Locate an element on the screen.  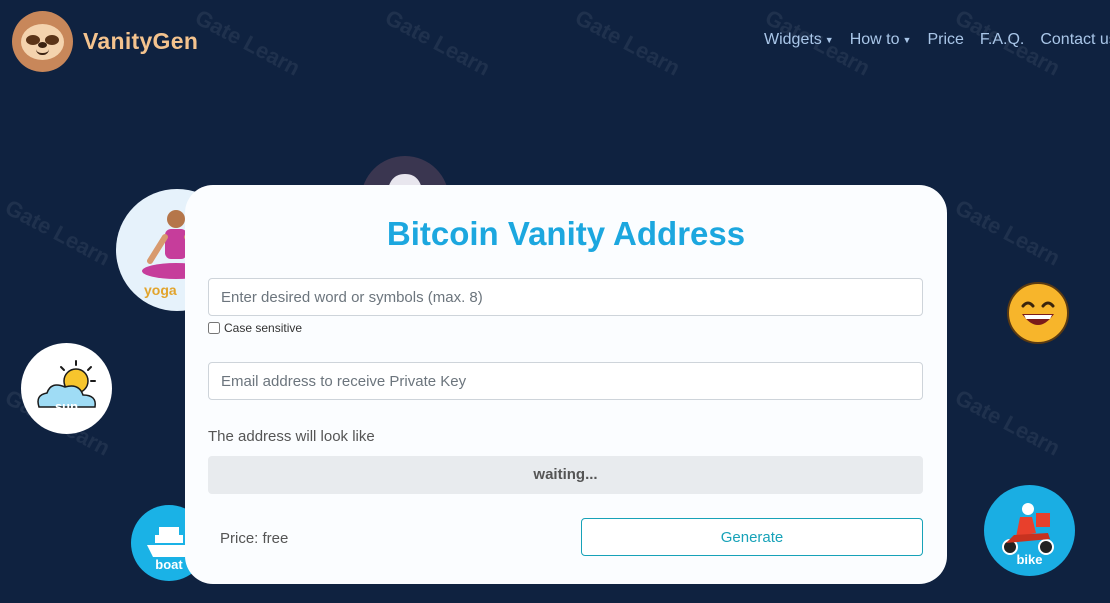
email-input is located at coordinates (565, 381).